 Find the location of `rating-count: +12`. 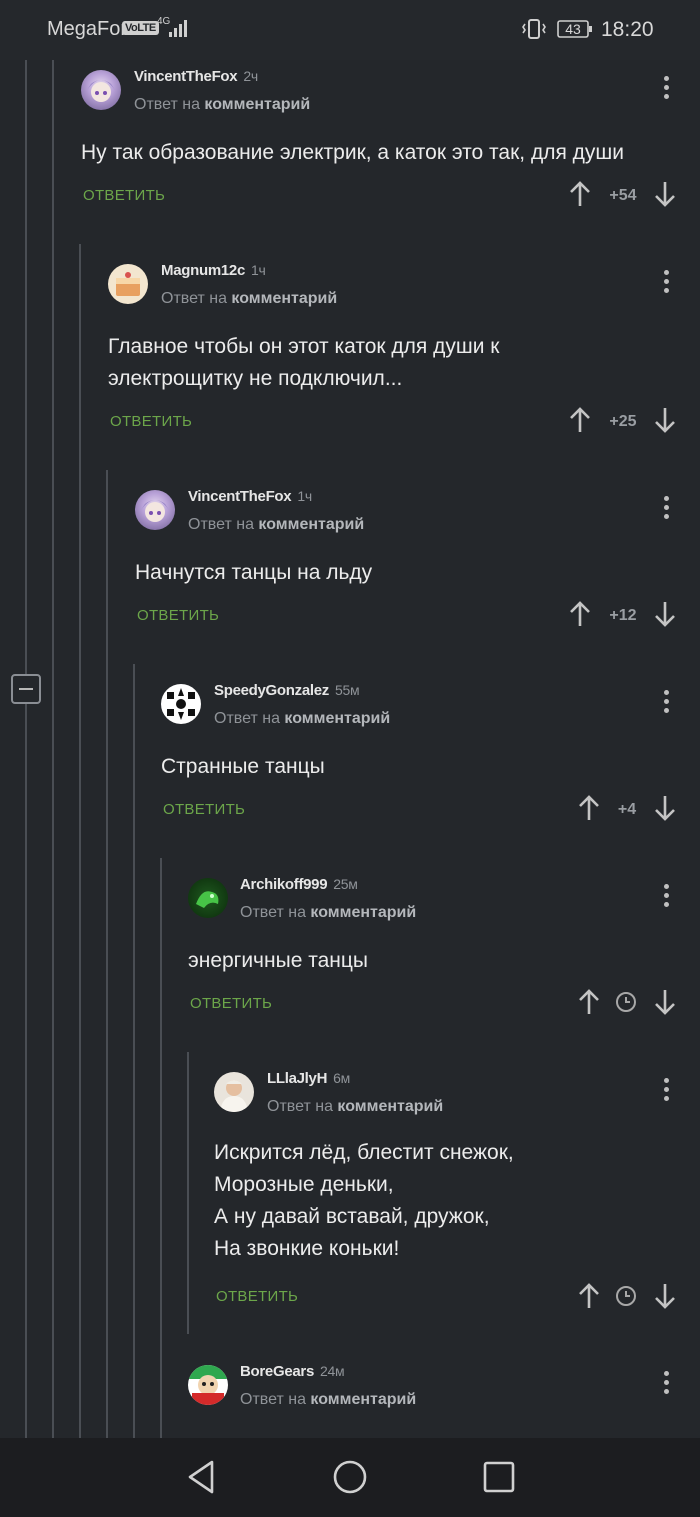

rating-count: +12 is located at coordinates (623, 615).